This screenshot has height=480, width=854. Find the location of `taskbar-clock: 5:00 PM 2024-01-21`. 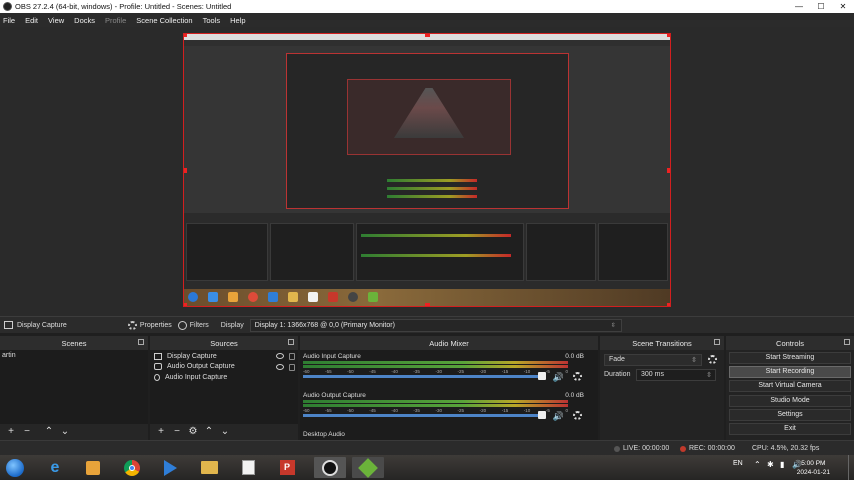

taskbar-clock: 5:00 PM 2024-01-21 is located at coordinates (813, 468).